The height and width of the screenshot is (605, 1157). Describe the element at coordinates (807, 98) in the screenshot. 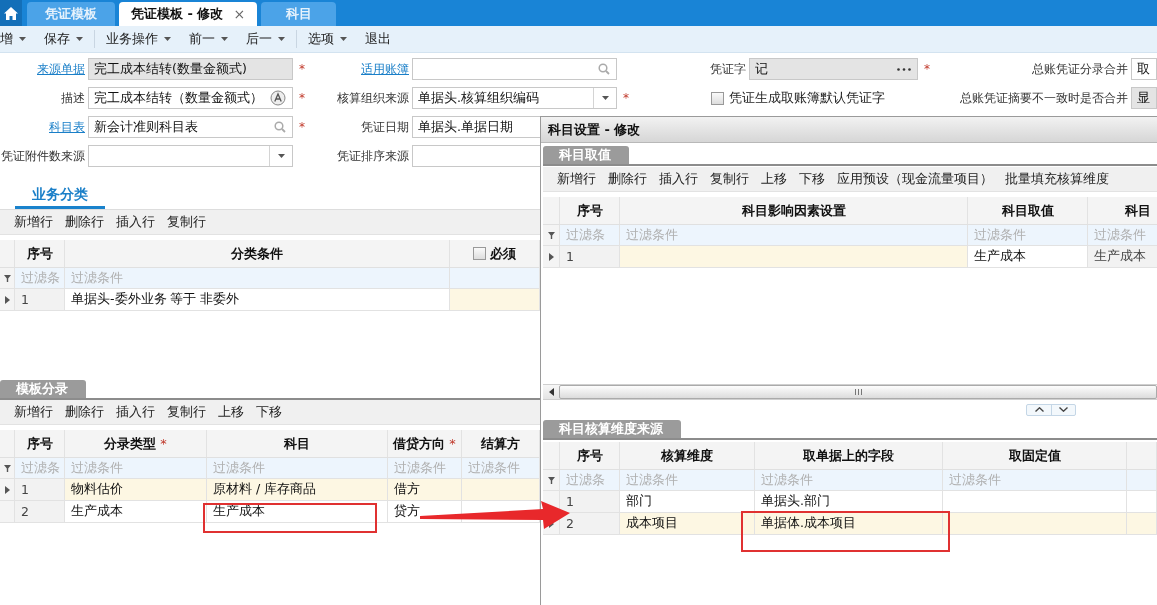

I see `checkbox-label: 凭证生成取账簿默认凭证字` at that location.